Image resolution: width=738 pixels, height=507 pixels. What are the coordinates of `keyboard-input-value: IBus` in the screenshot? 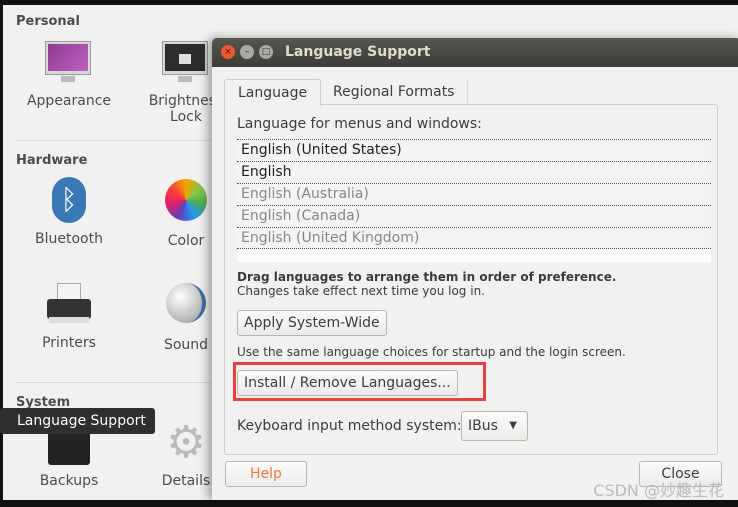 It's located at (483, 426).